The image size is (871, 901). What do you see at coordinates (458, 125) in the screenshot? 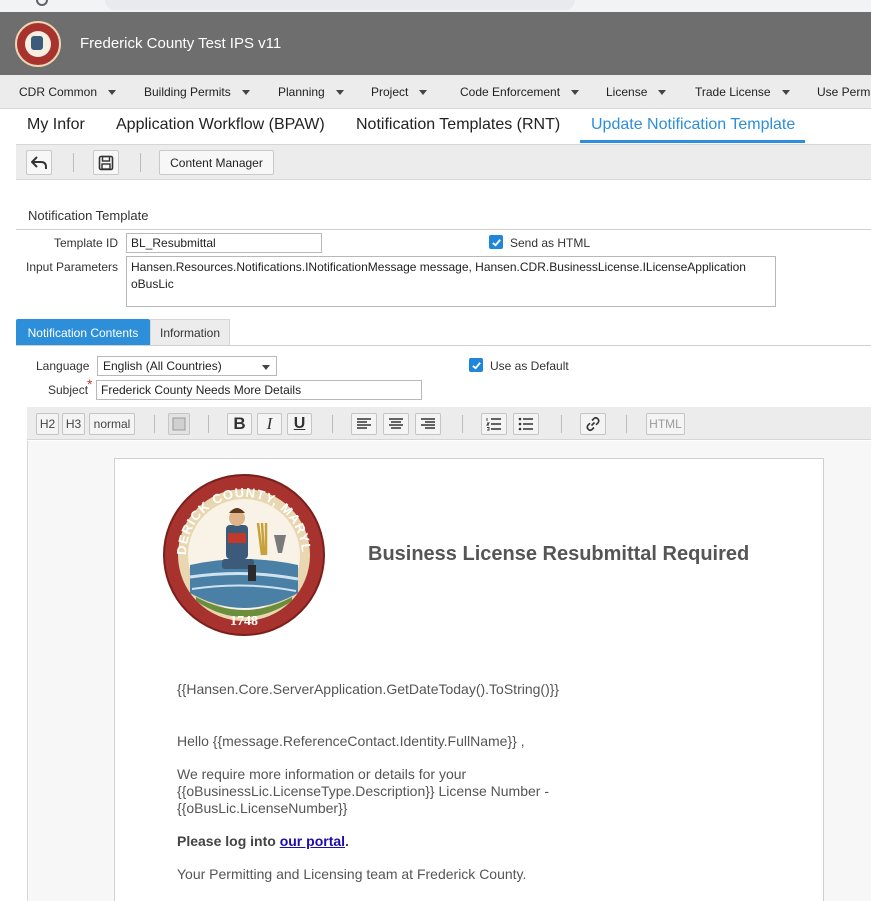
I see `tab-notification-templates: Notification Templates (RNT)` at bounding box center [458, 125].